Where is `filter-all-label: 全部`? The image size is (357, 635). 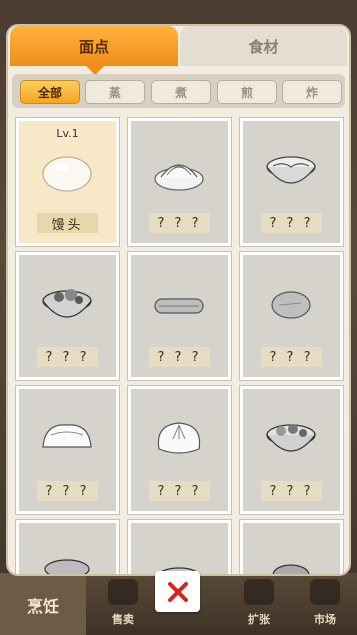 filter-all-label: 全部 is located at coordinates (49, 92).